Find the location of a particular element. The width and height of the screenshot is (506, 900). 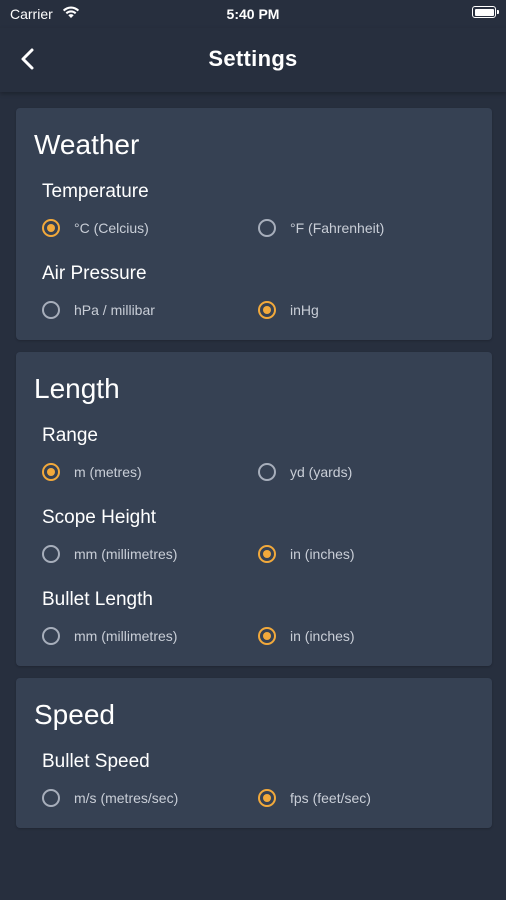

section-title: Length is located at coordinates (77, 388).